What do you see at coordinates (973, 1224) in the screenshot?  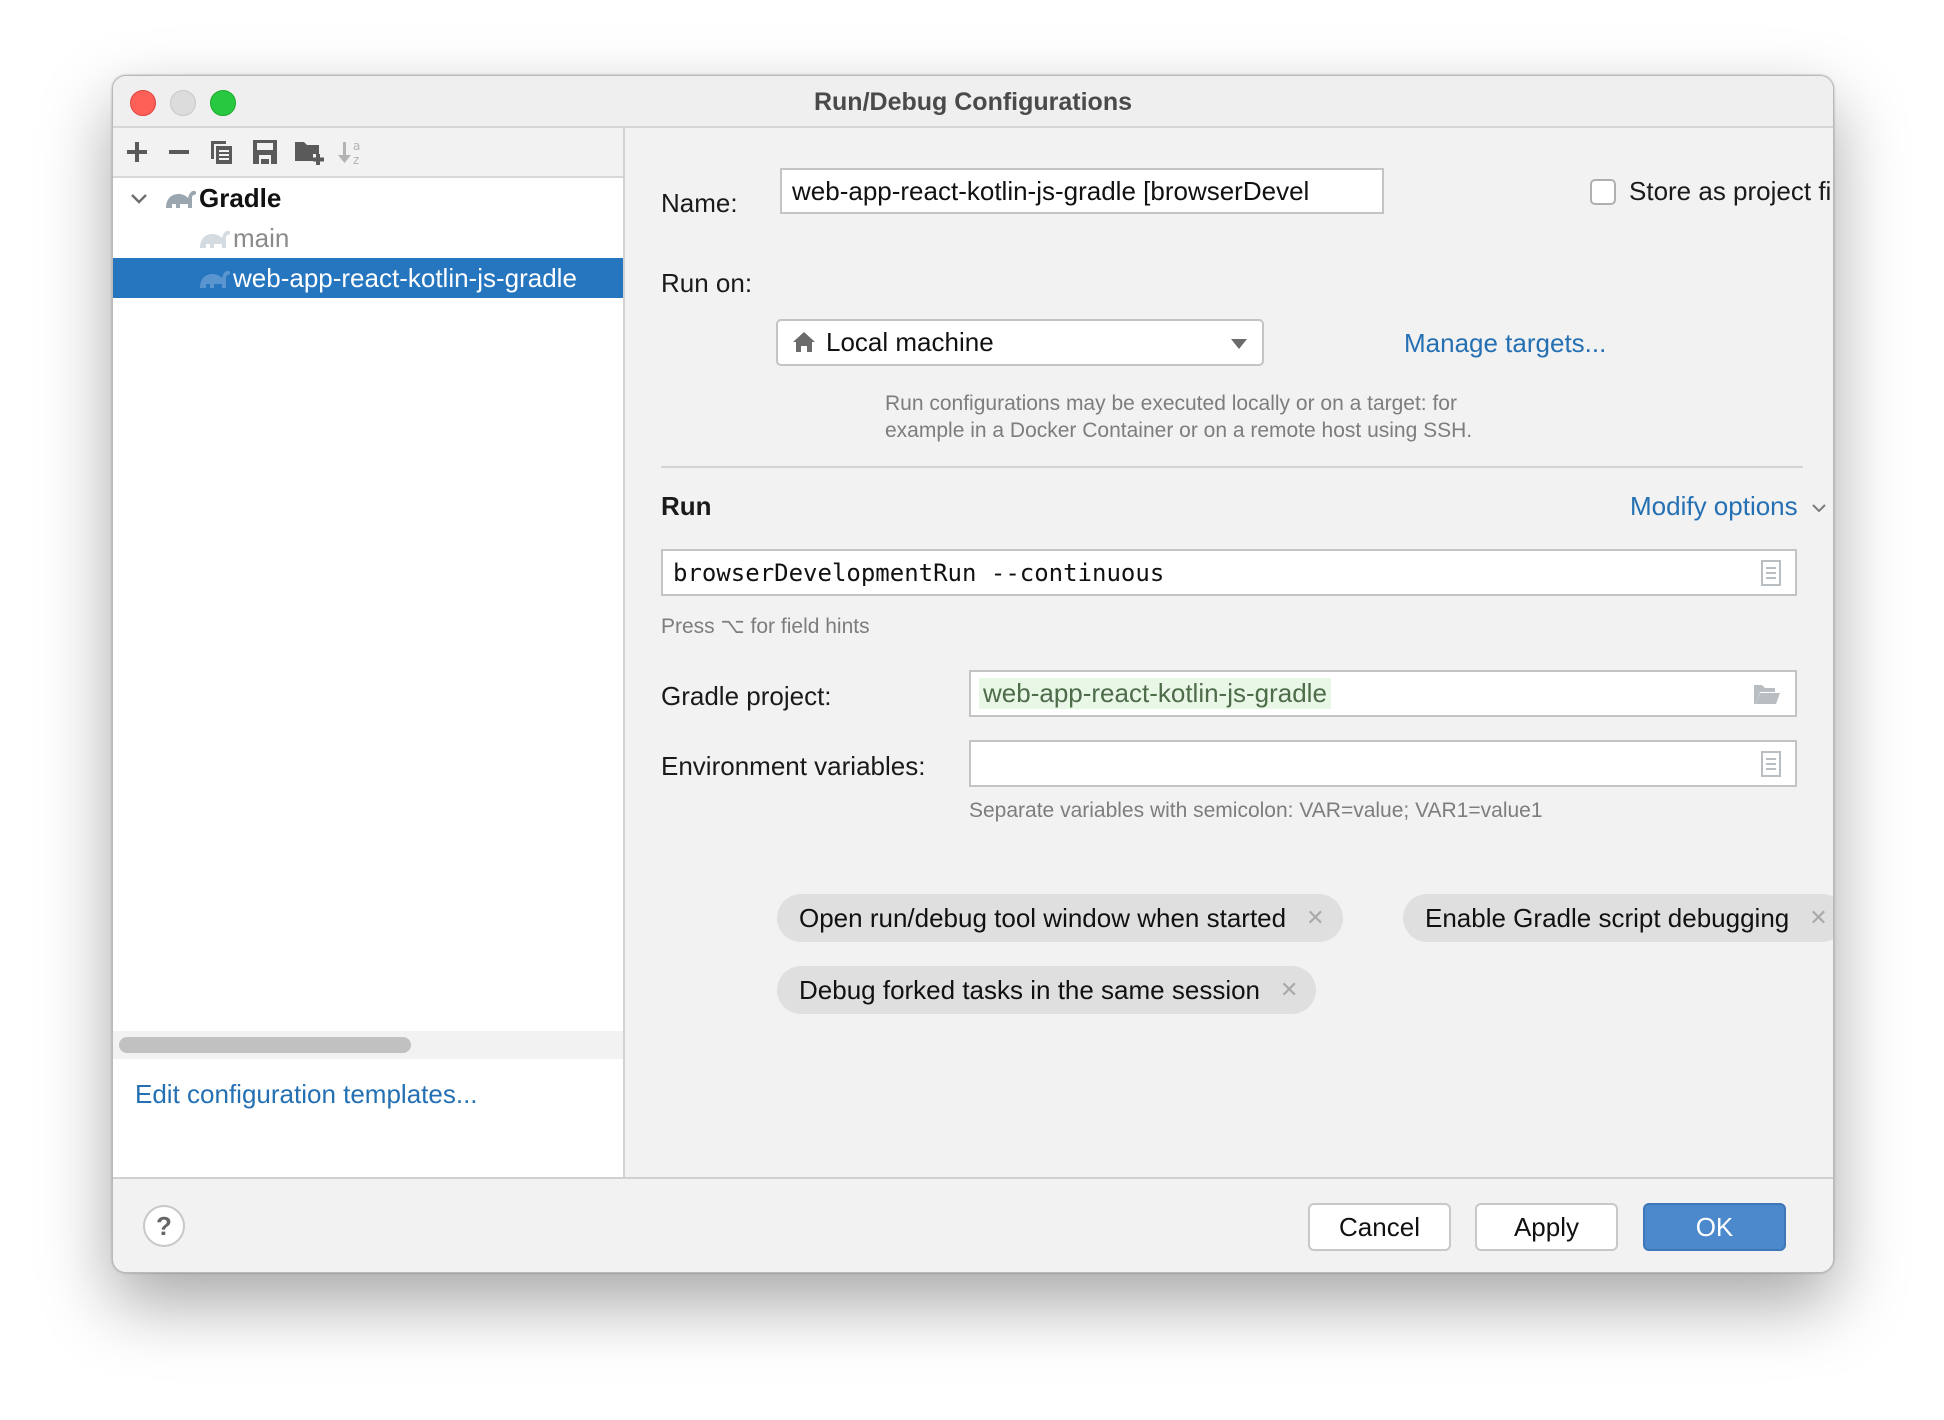 I see `dialog-footer: ? Cancel Apply OK` at bounding box center [973, 1224].